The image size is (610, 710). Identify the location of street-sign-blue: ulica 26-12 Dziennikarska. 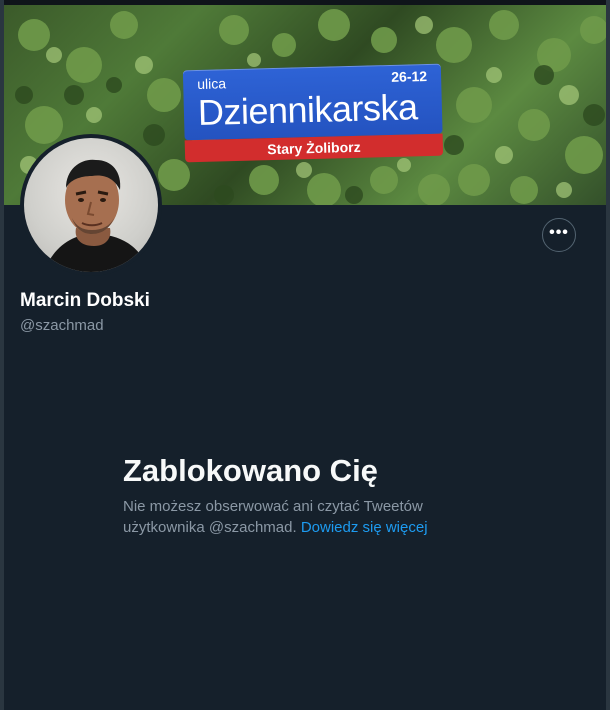
(312, 102).